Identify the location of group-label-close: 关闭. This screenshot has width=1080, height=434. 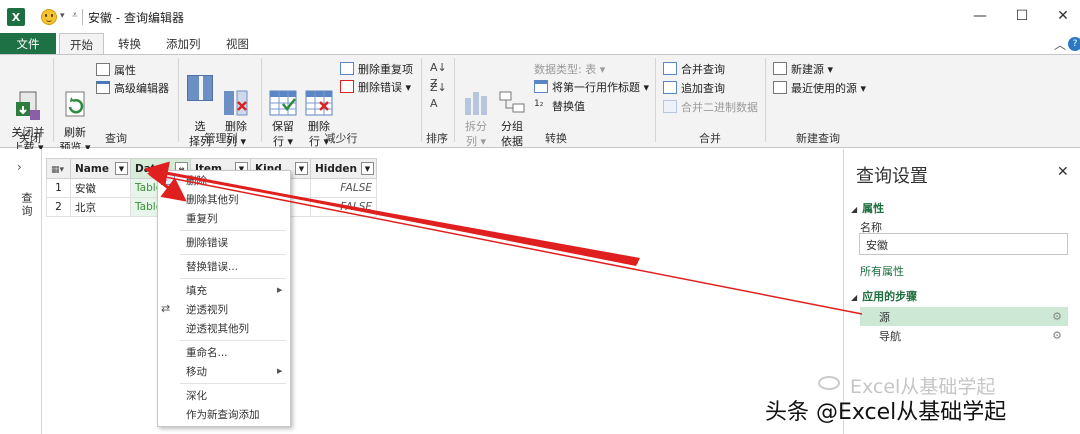
(30, 138).